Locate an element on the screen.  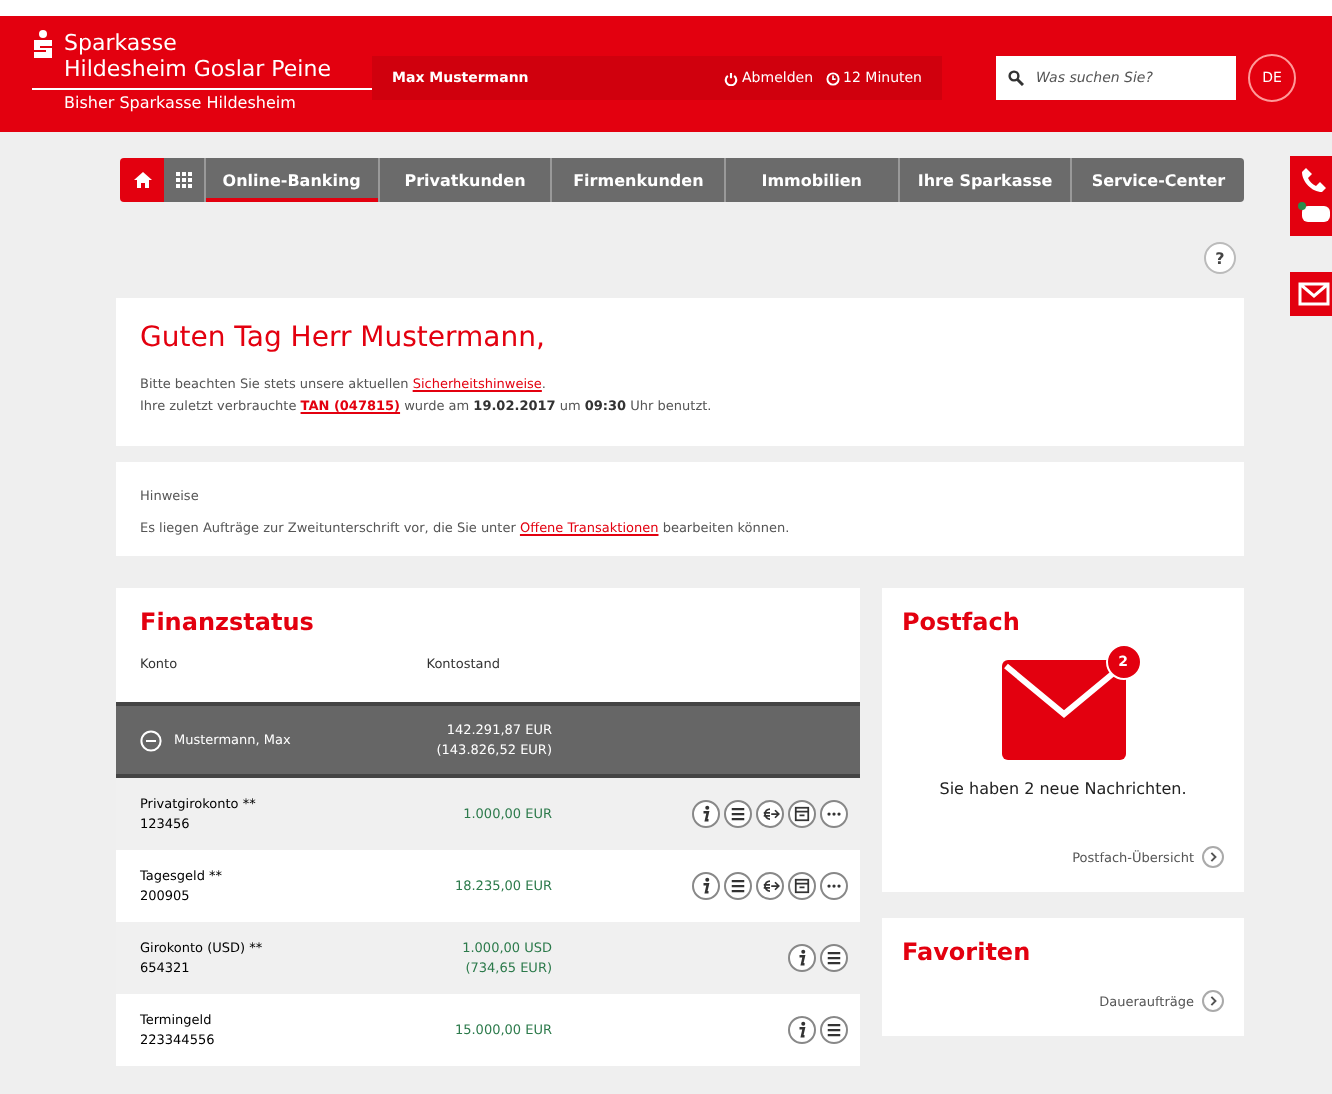
home-icon is located at coordinates (142, 180).